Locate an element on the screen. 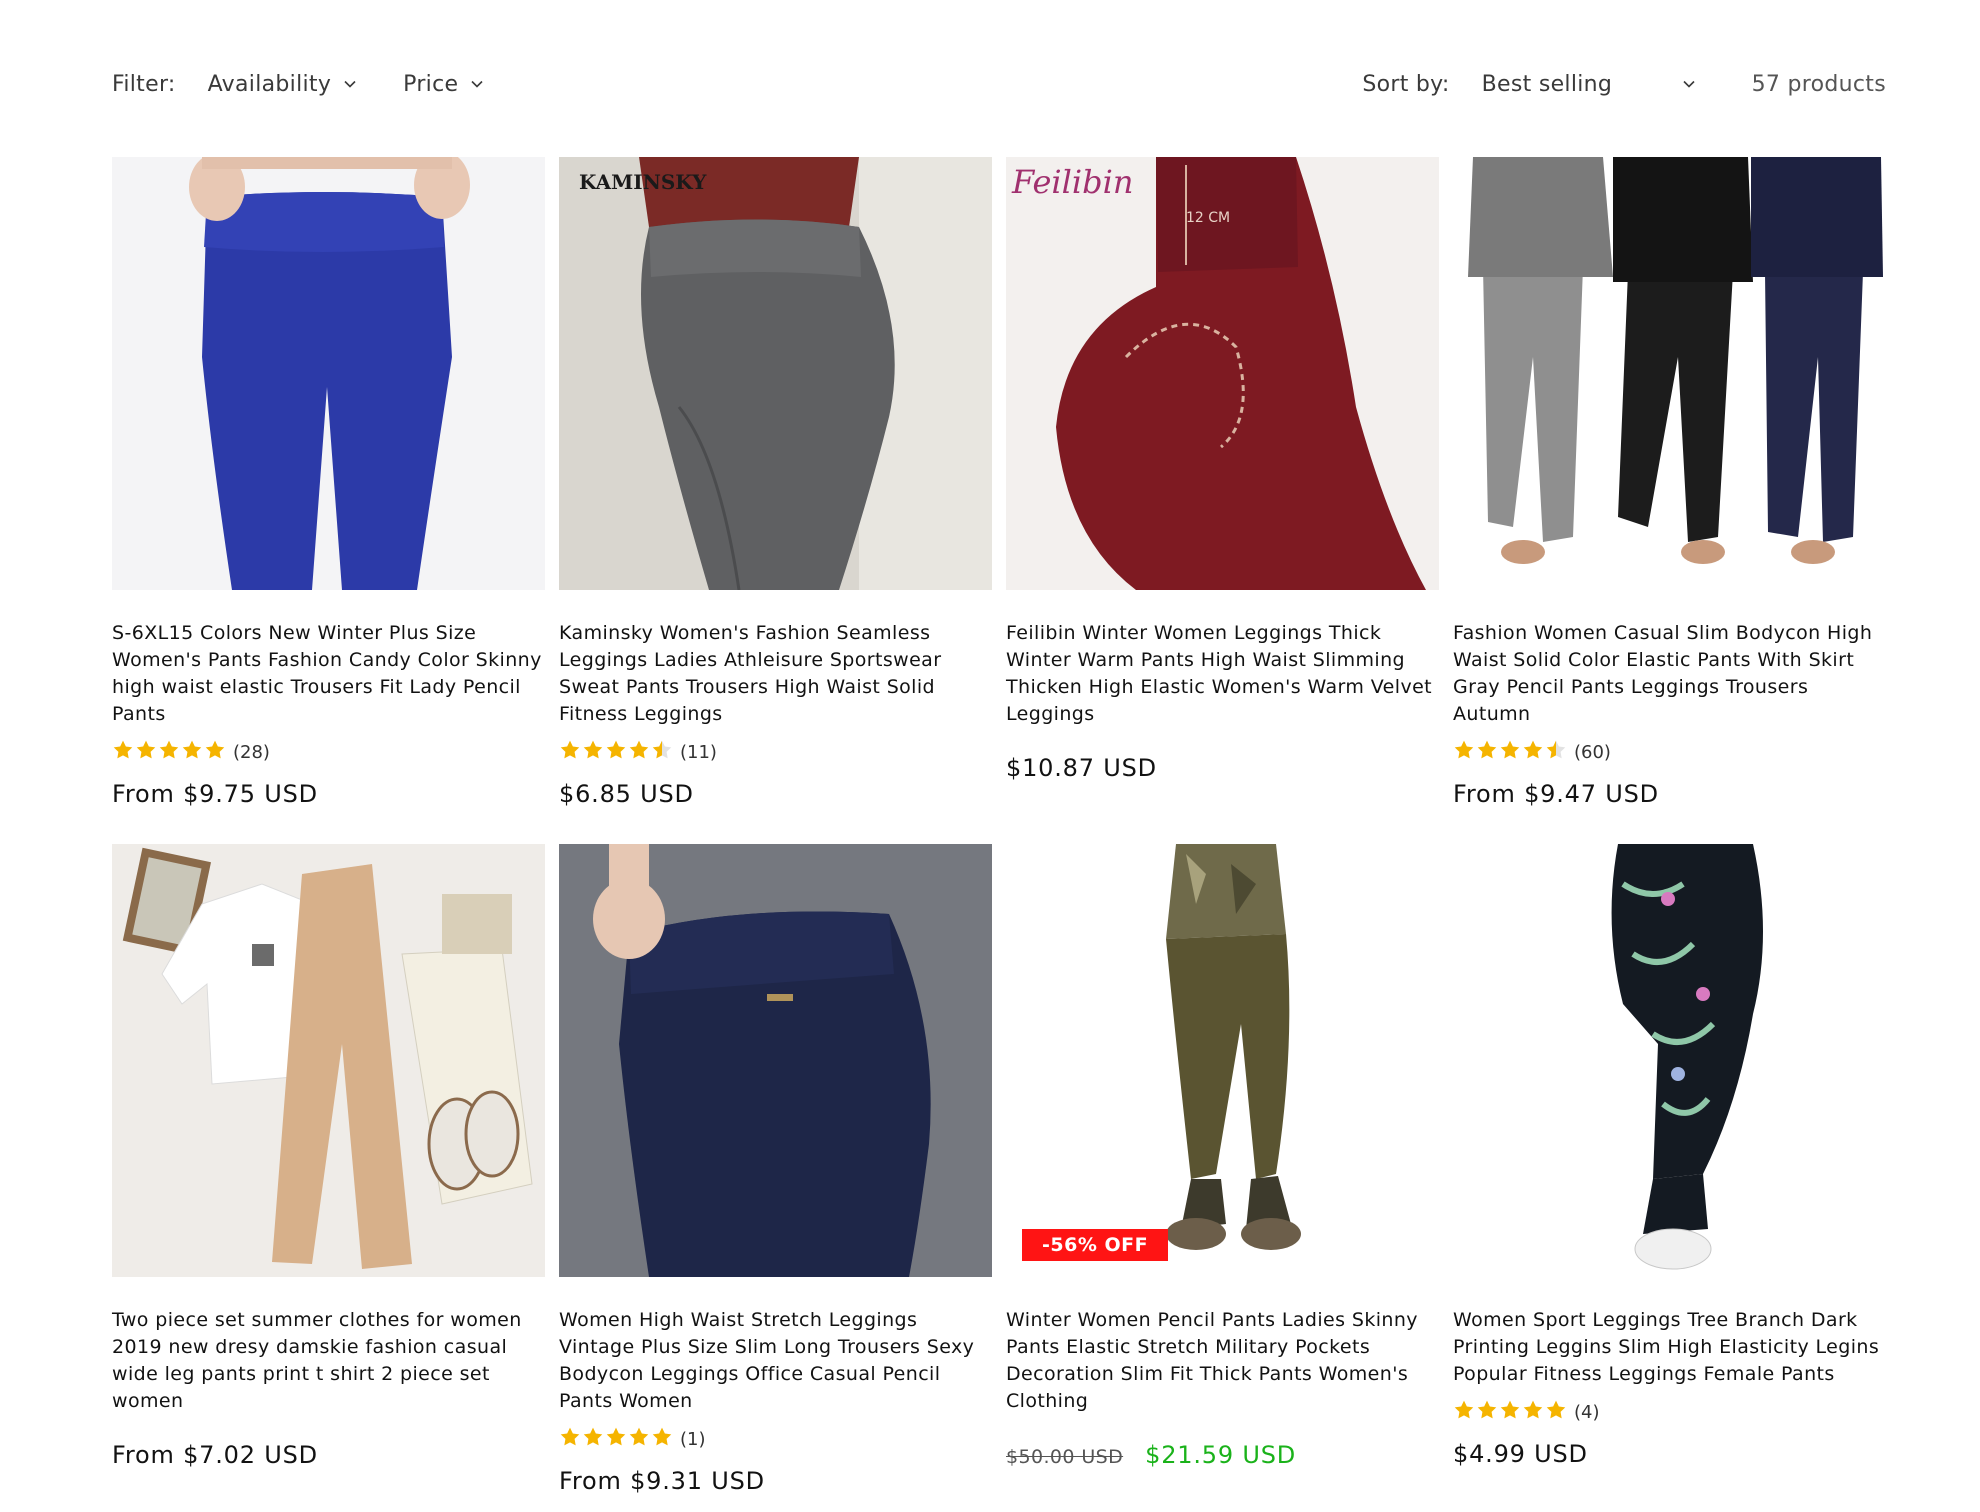  product-rating: (1) is located at coordinates (775, 1439).